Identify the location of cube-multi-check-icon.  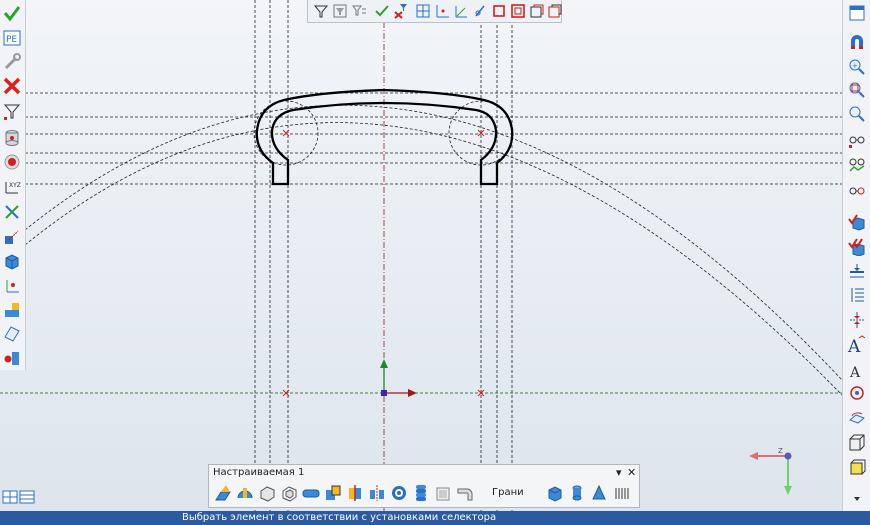
(857, 247).